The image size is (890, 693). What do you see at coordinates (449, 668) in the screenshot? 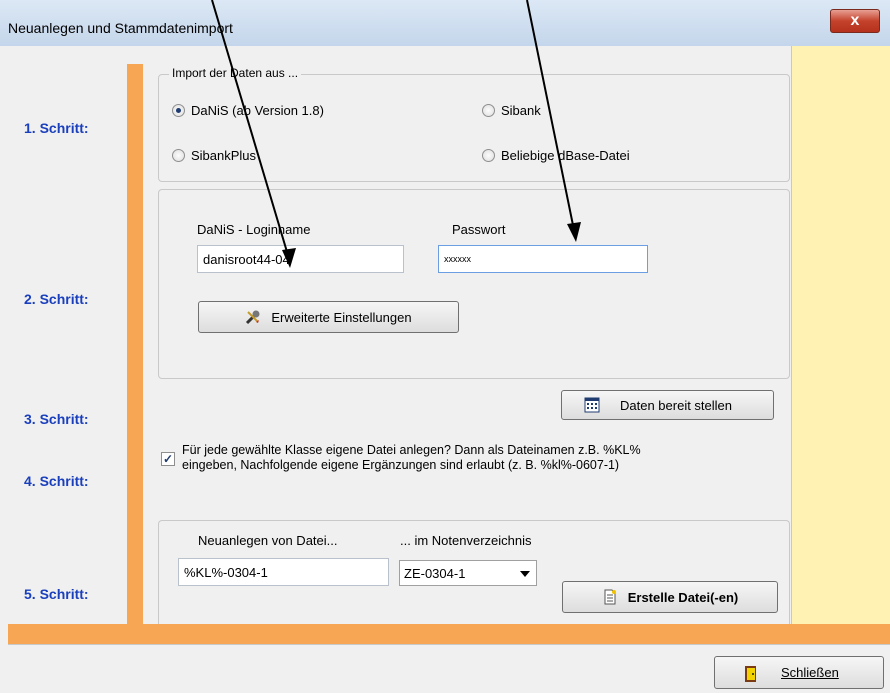
I see `footer-bar: Schließen` at bounding box center [449, 668].